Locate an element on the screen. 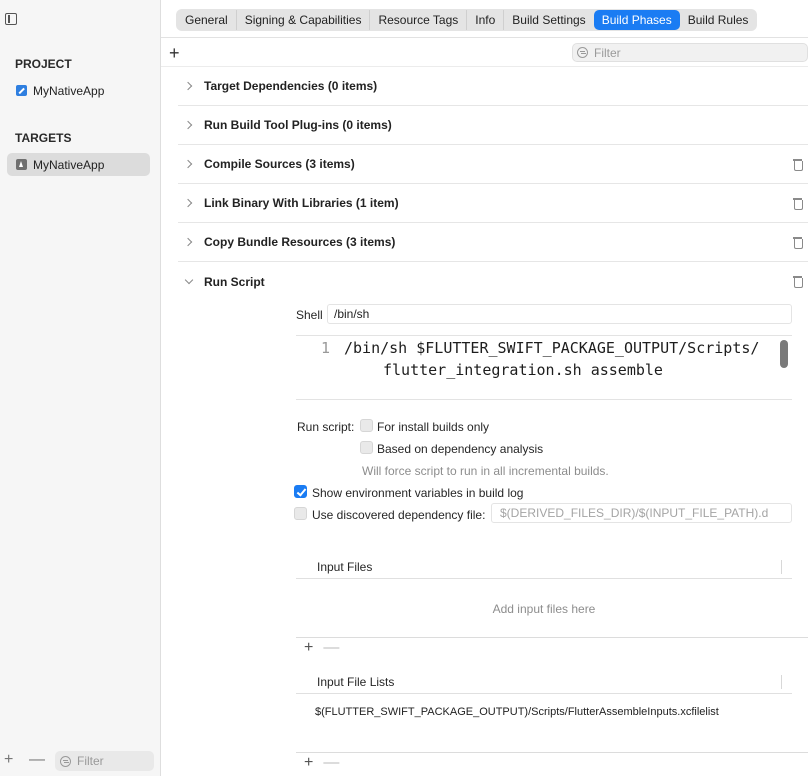 The image size is (808, 776). tab-build-settings: Build Settings is located at coordinates (548, 20).